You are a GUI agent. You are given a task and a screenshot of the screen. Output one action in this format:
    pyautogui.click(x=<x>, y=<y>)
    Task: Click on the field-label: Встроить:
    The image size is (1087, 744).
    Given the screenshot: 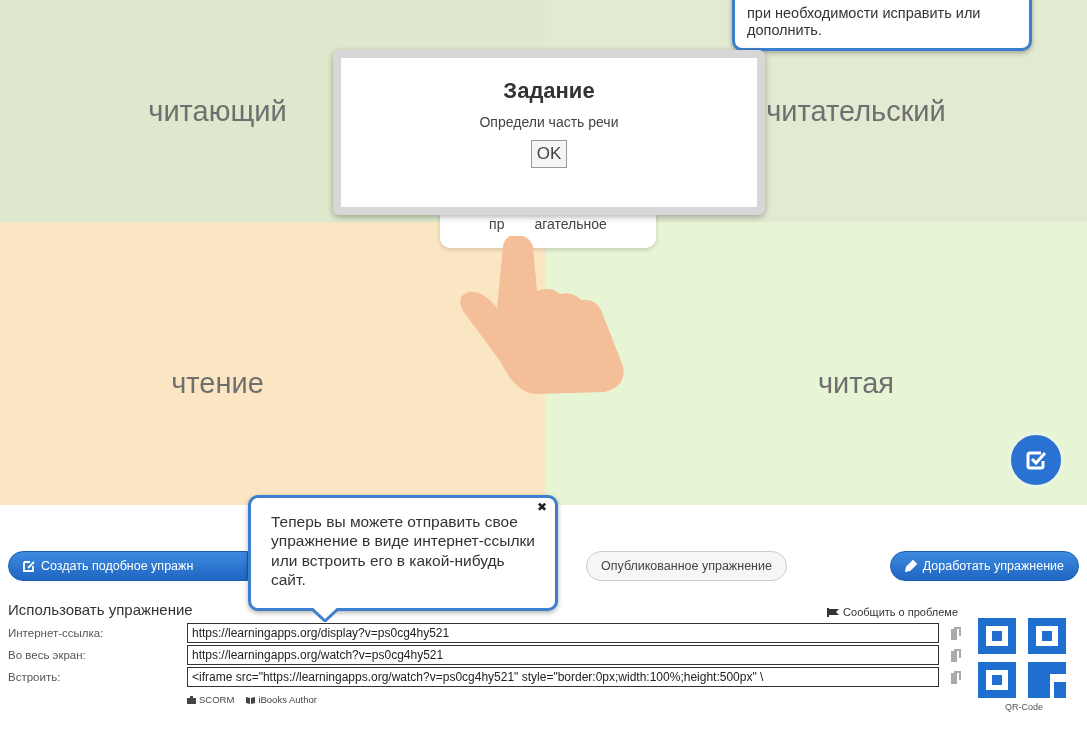 What is the action you would take?
    pyautogui.click(x=35, y=677)
    